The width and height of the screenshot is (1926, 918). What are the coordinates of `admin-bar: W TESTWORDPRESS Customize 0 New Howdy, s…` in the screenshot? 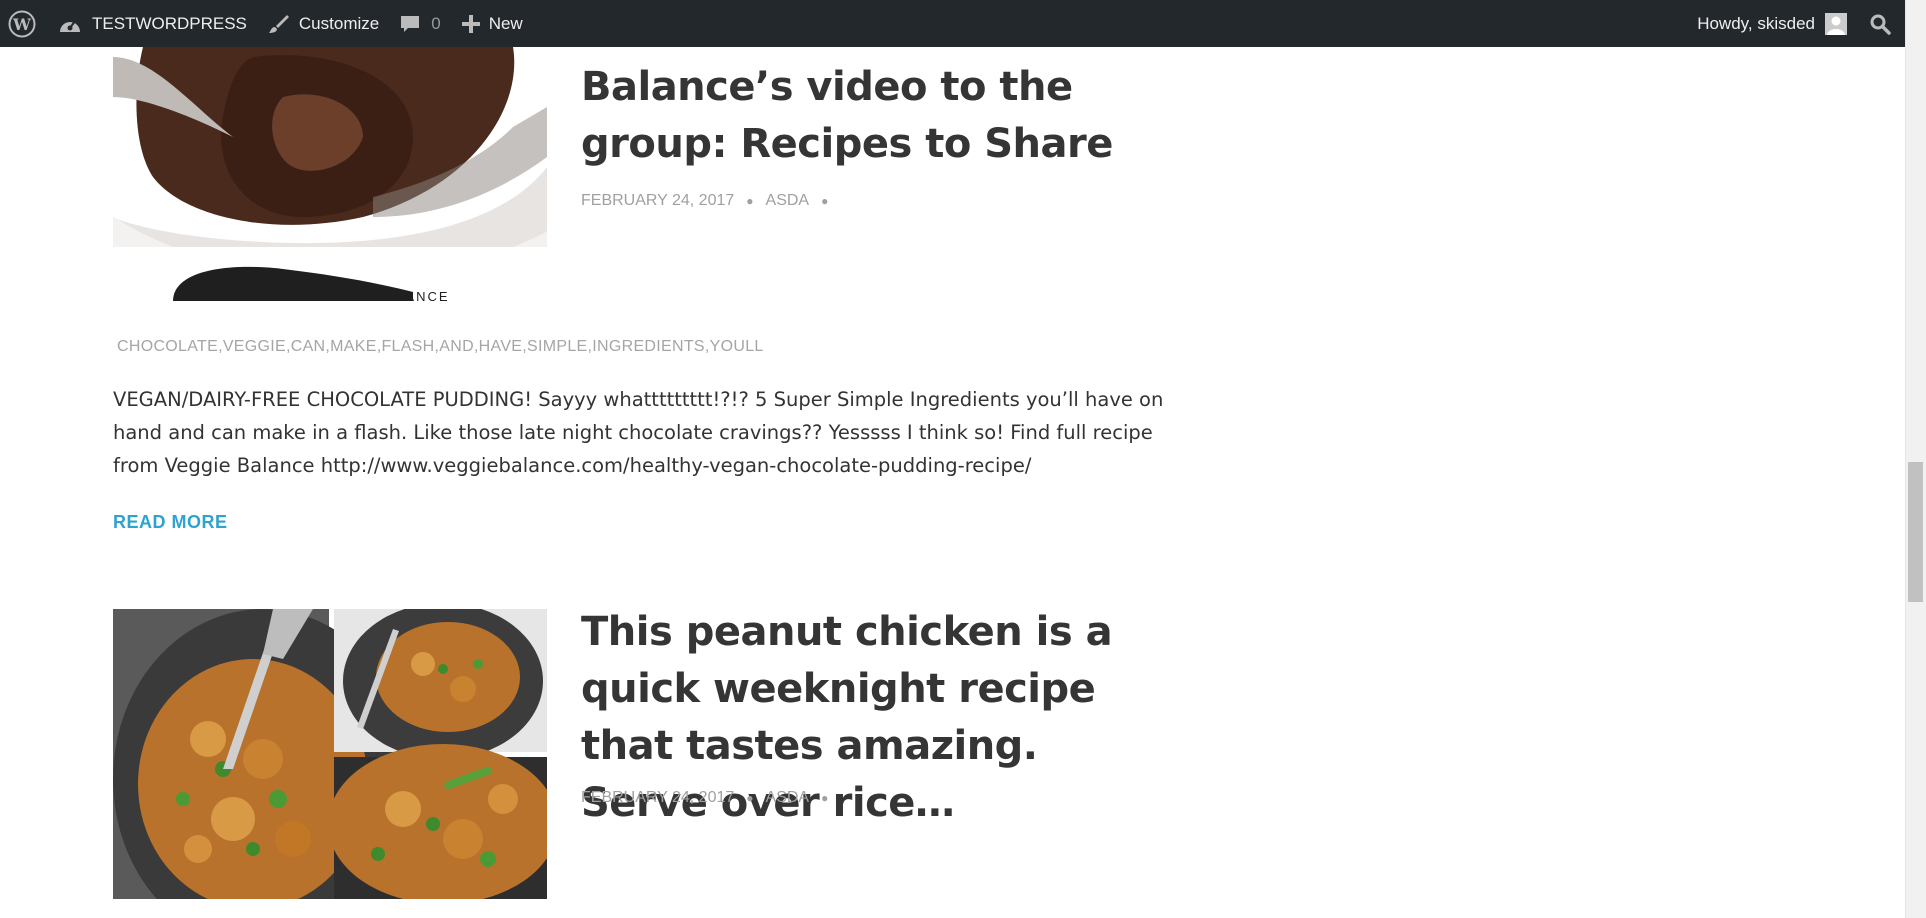 It's located at (952, 23).